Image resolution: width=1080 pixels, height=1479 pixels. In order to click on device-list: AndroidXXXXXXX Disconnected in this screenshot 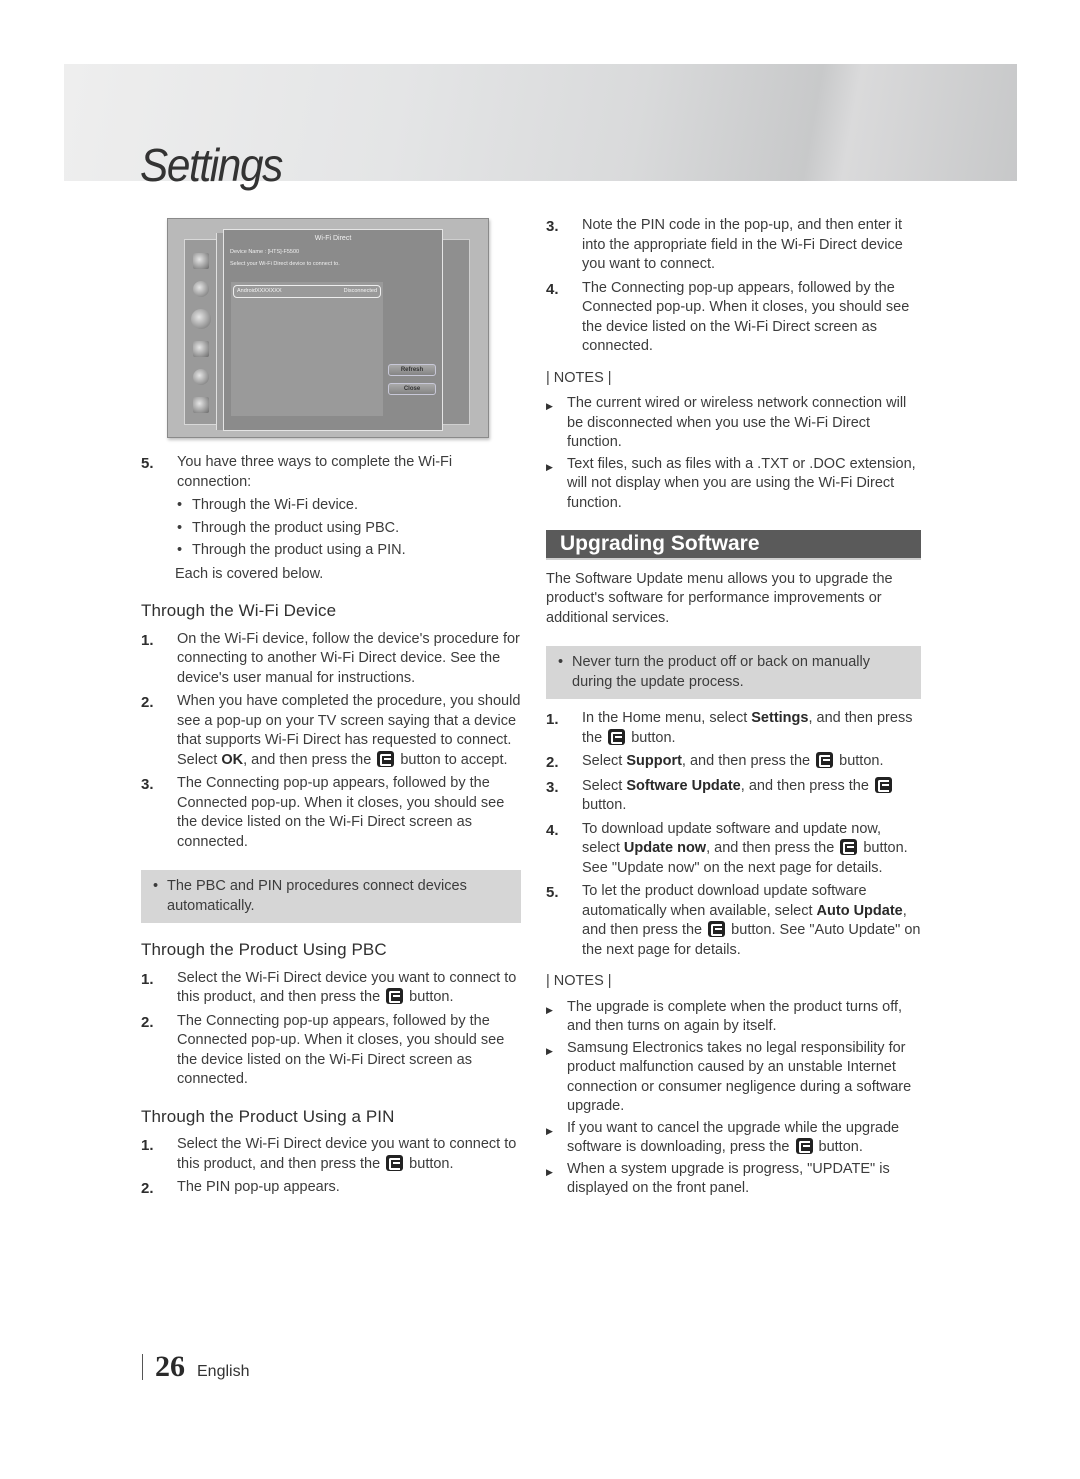, I will do `click(307, 349)`.